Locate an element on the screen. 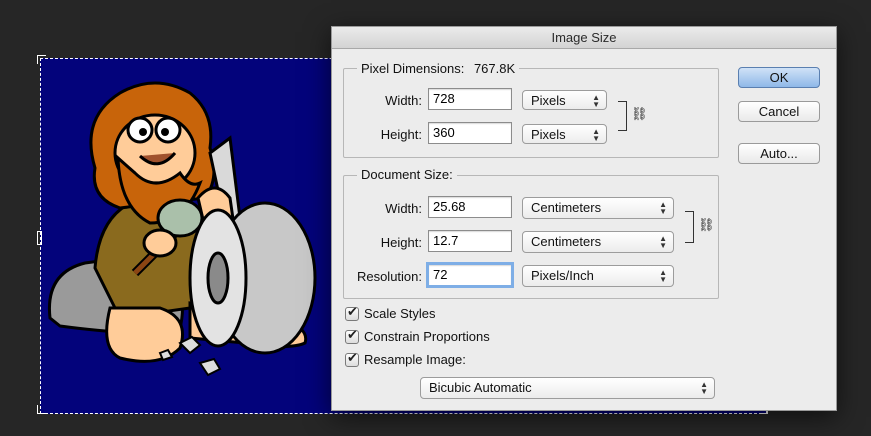 This screenshot has width=871, height=436. pixel-dimensions-size: 767.8K is located at coordinates (494, 68).